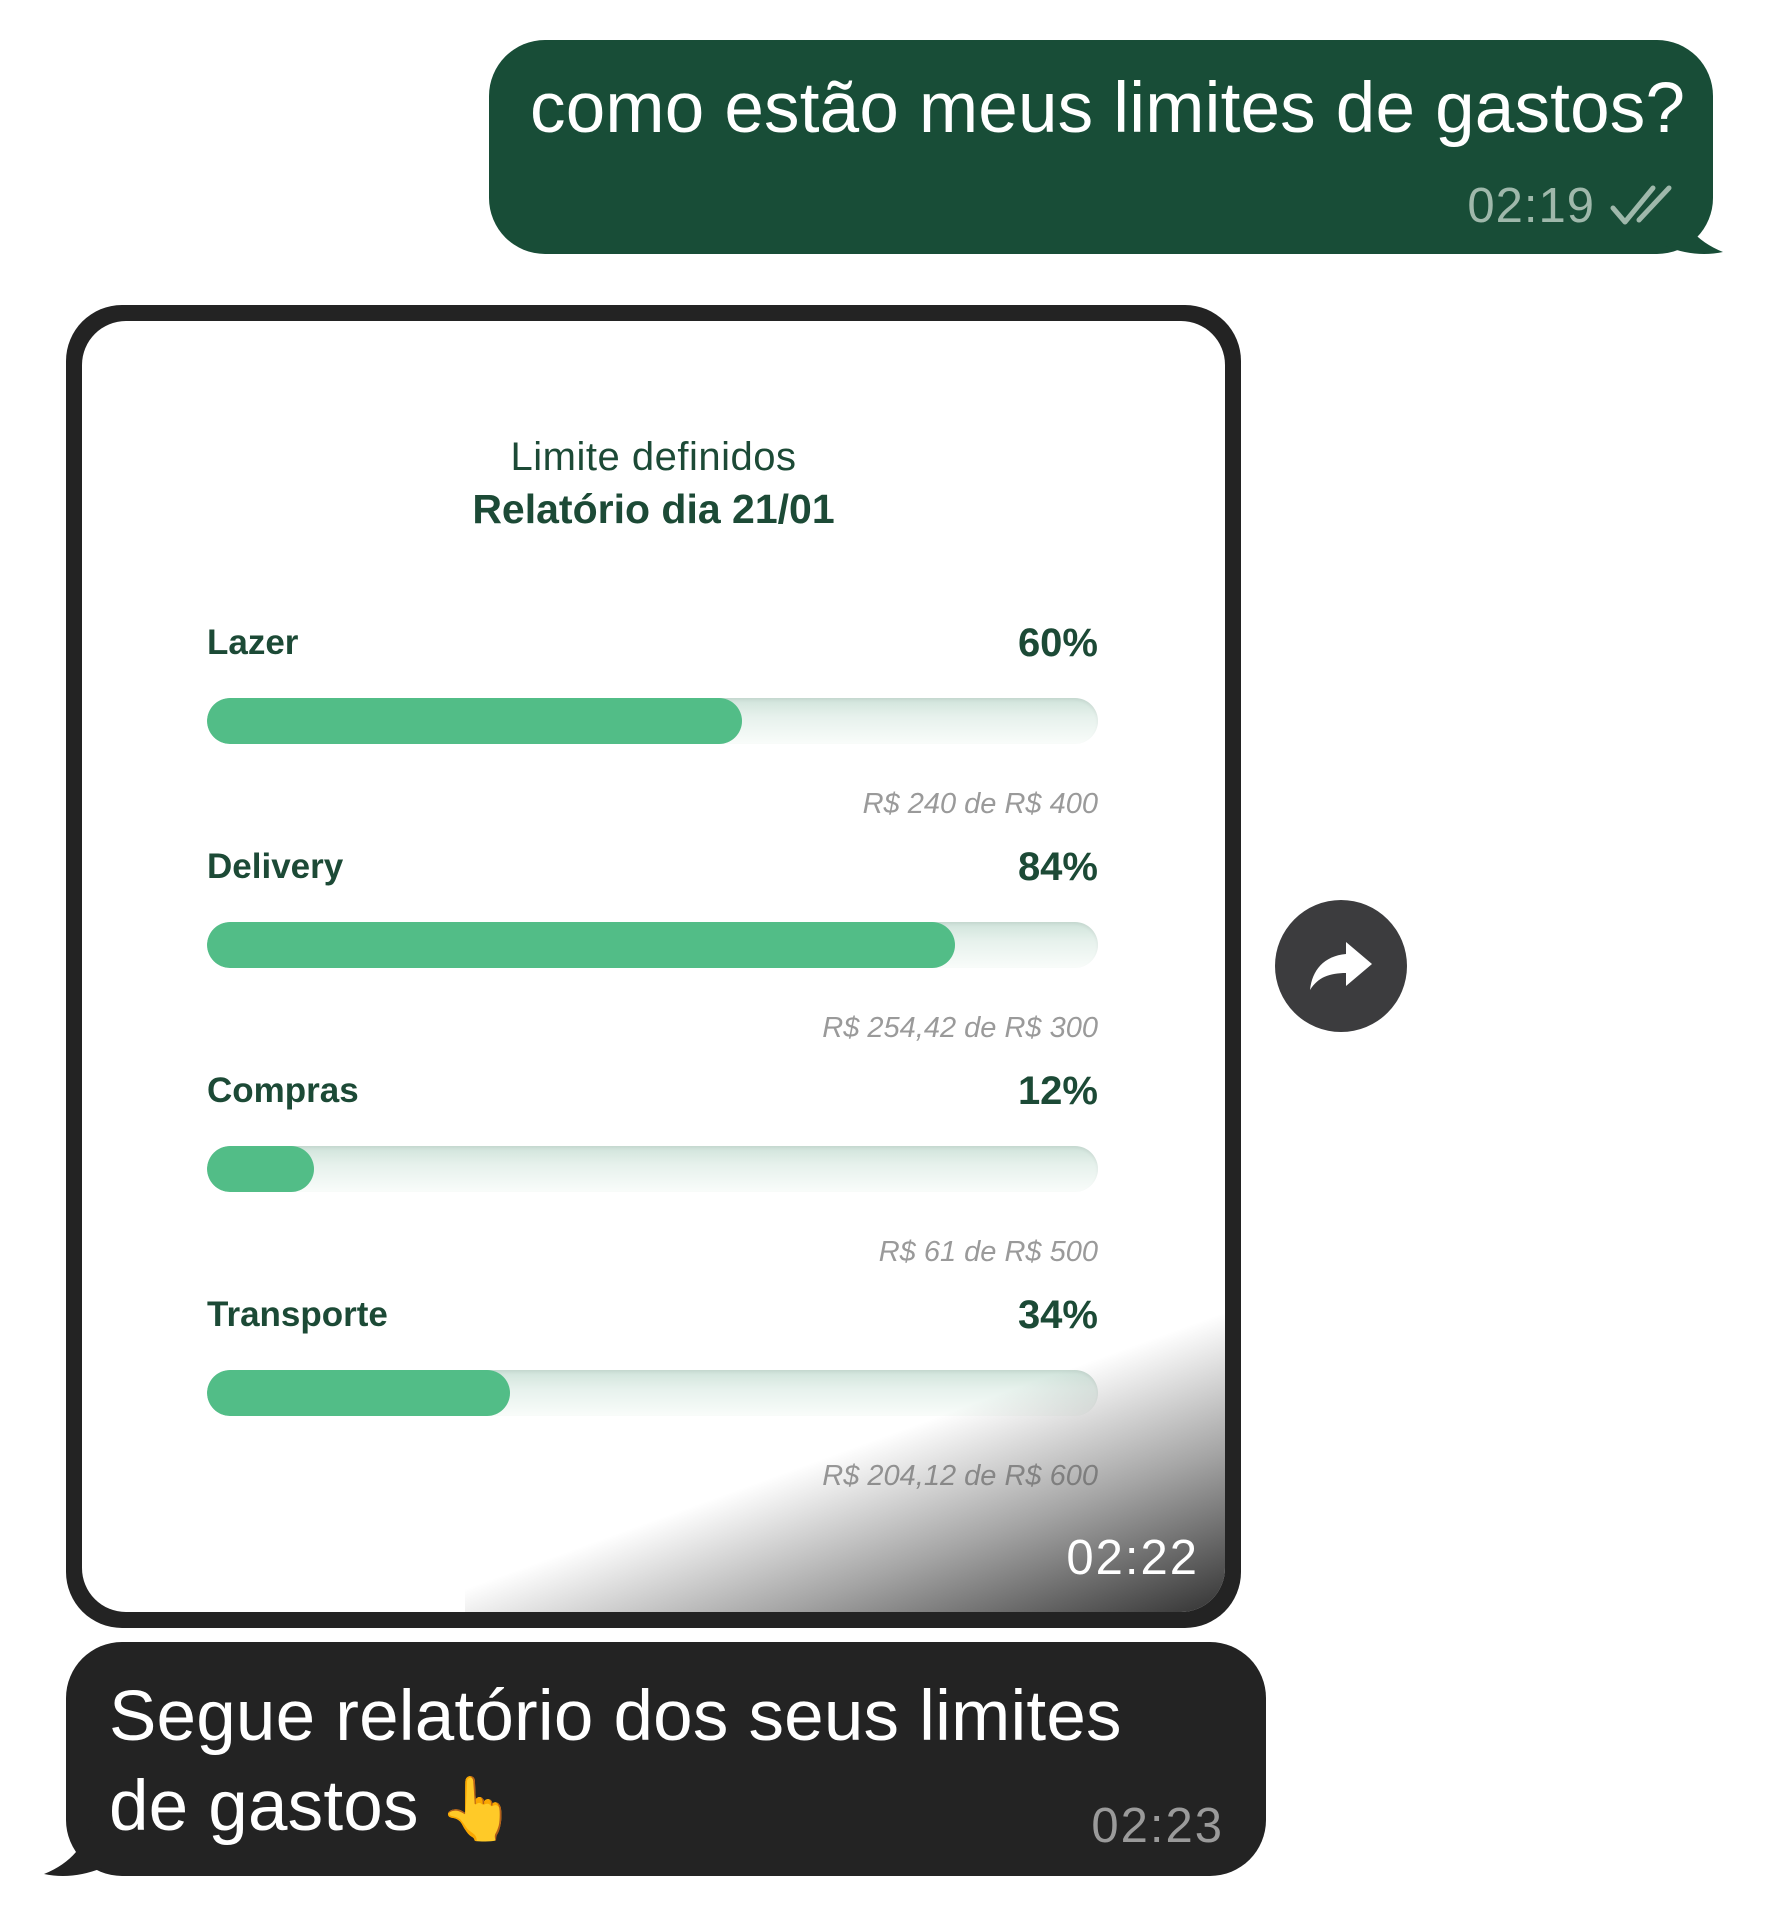 Image resolution: width=1784 pixels, height=1920 pixels. I want to click on limit-item-delivery: Delivery 84% R$ 254,42 de R$ 300, so click(652, 946).